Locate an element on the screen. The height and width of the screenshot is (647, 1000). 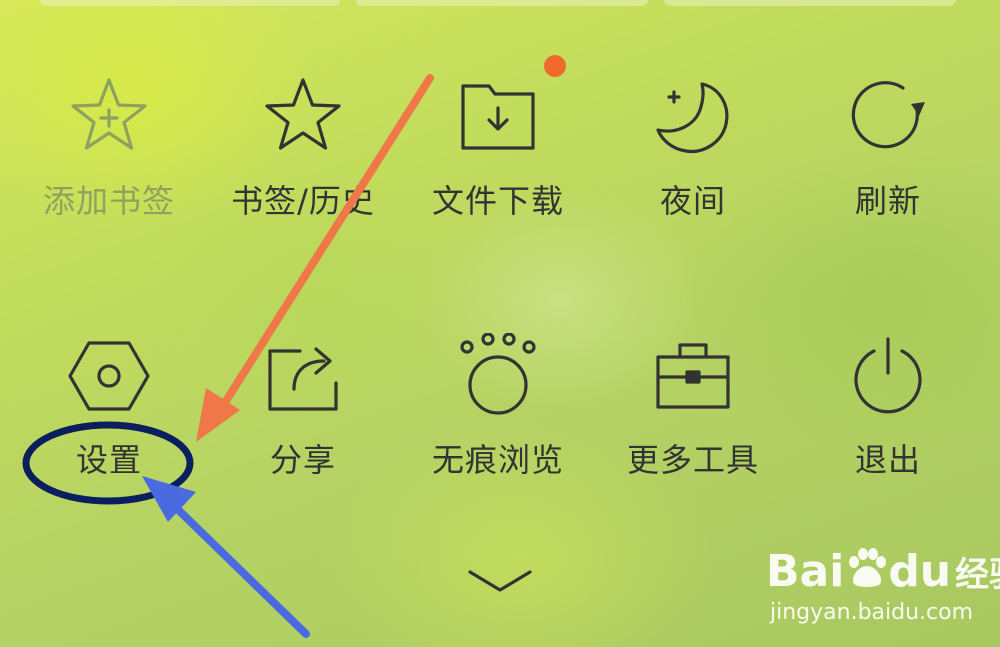
menu-item-share: 分享 is located at coordinates (303, 418).